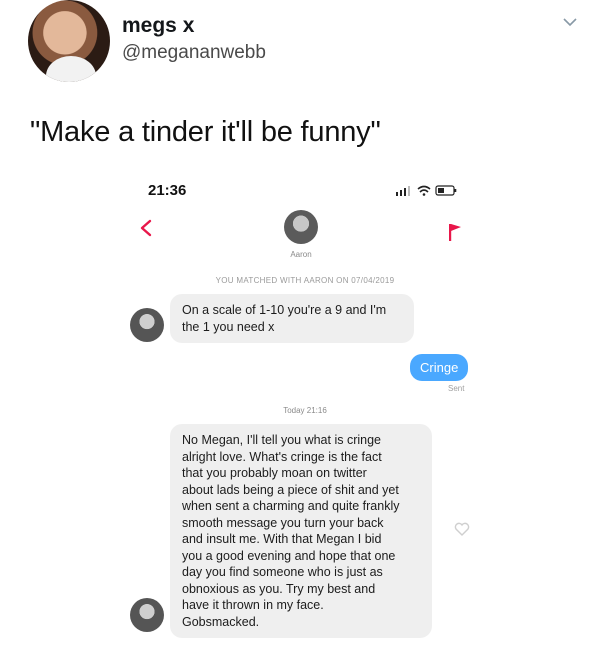 The width and height of the screenshot is (600, 652). What do you see at coordinates (194, 53) in the screenshot?
I see `user-handle: @megananwebb` at bounding box center [194, 53].